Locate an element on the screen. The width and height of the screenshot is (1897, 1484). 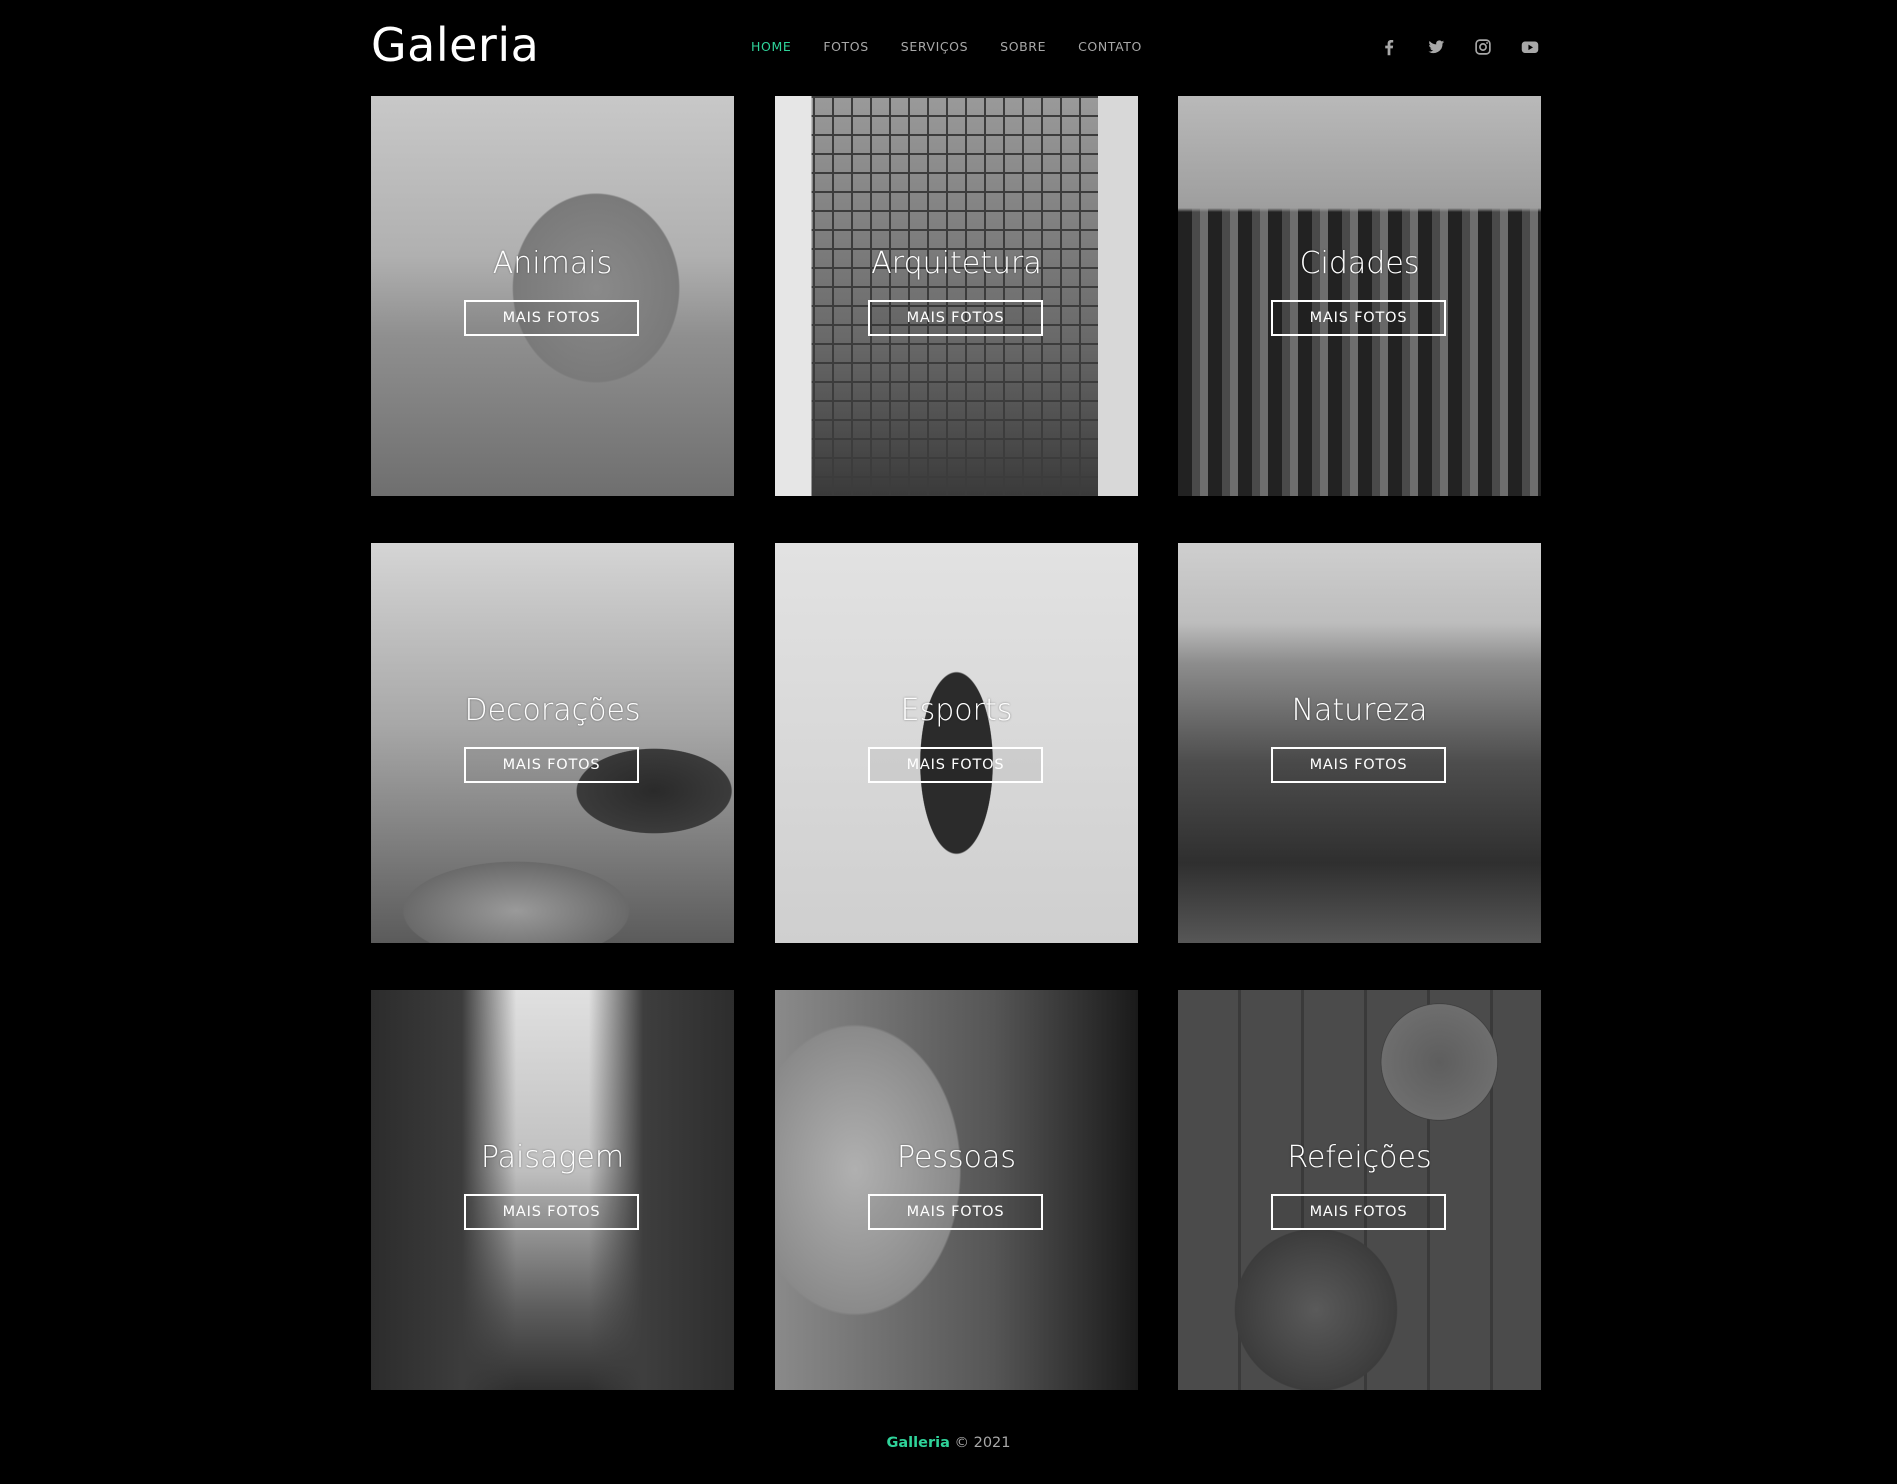
breakfast-table-photo is located at coordinates (1359, 1190).